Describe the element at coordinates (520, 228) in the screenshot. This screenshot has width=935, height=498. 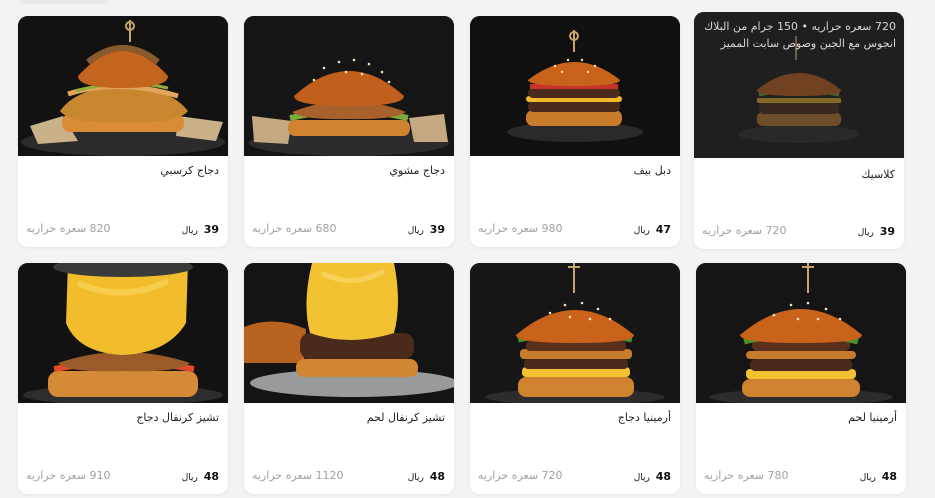
I see `product-calories: 980 سعره حراريه` at that location.